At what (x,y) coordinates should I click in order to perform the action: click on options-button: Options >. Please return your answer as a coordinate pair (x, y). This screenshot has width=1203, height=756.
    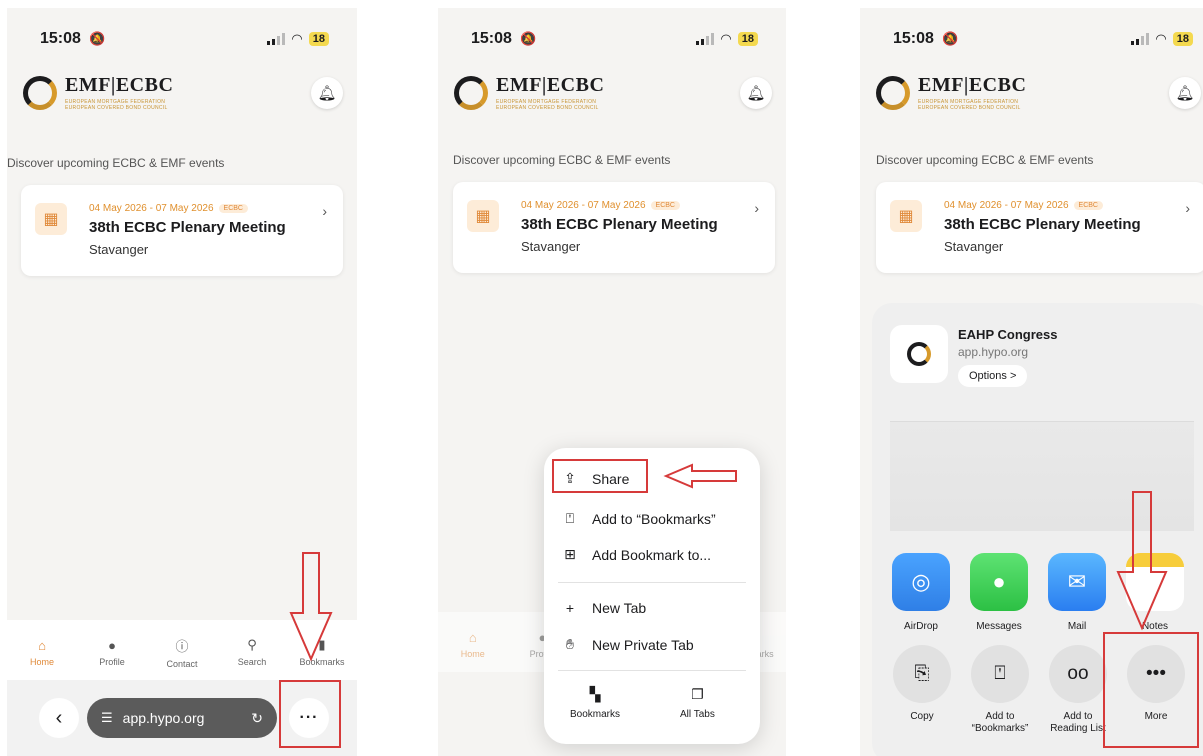
    Looking at the image, I should click on (993, 376).